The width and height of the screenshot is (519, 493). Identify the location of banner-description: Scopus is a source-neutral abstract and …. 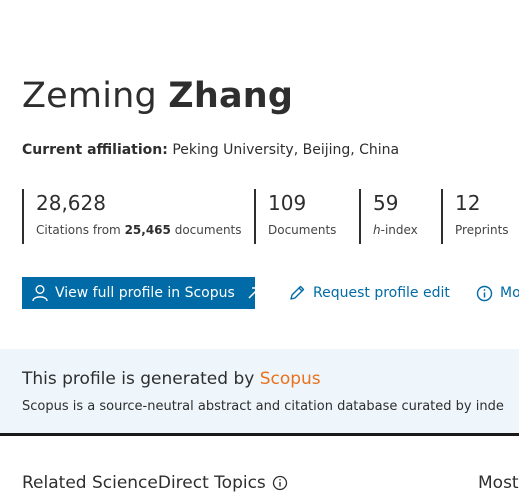
(263, 406).